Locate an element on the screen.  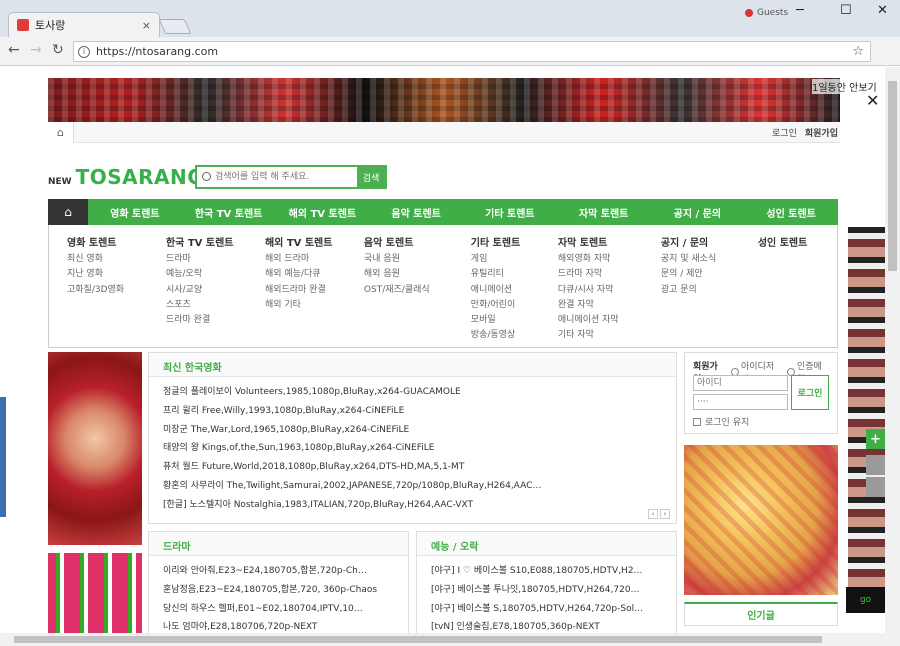
dropdown-link: 해외 기타 is located at coordinates (314, 305).